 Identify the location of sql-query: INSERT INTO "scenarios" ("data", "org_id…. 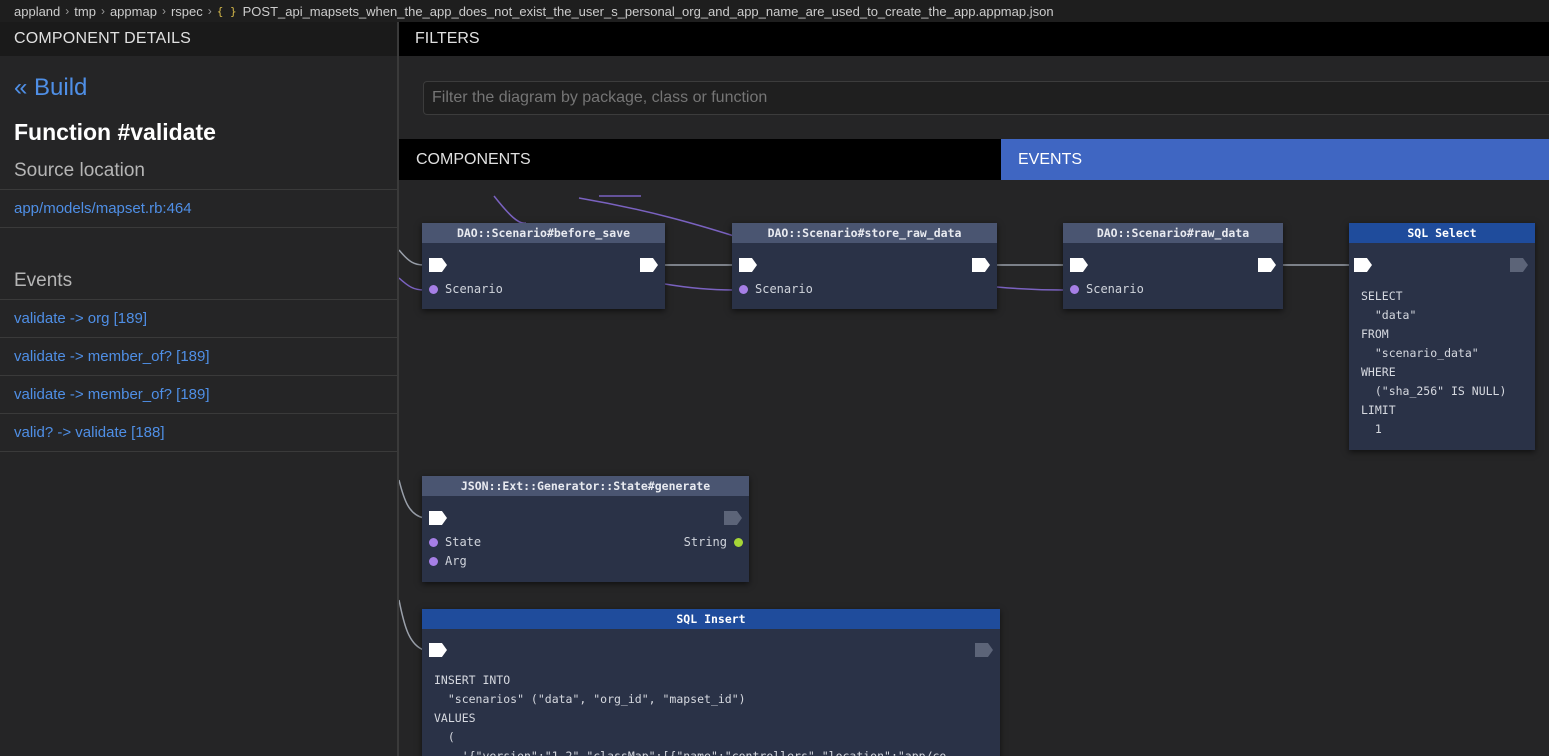
(690, 714).